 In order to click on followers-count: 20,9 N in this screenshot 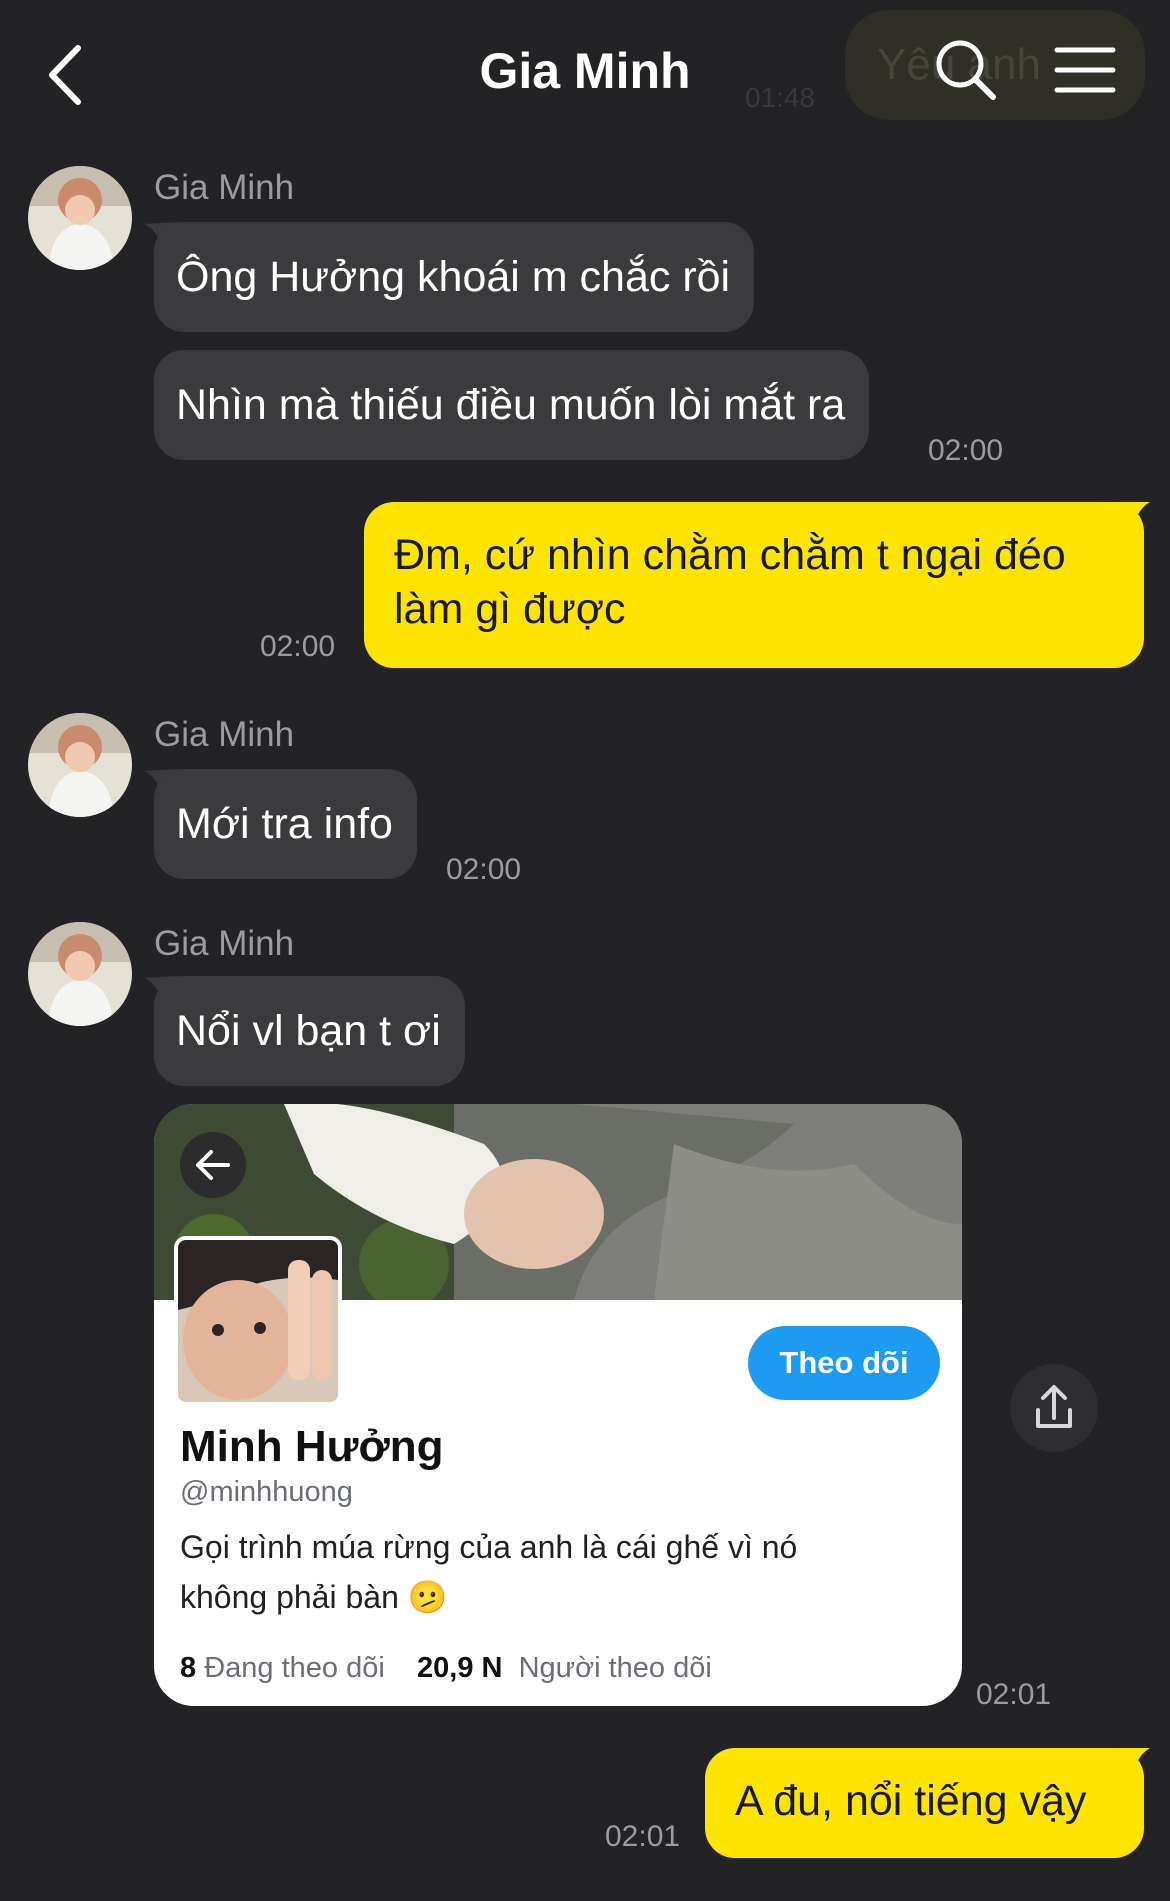, I will do `click(460, 1668)`.